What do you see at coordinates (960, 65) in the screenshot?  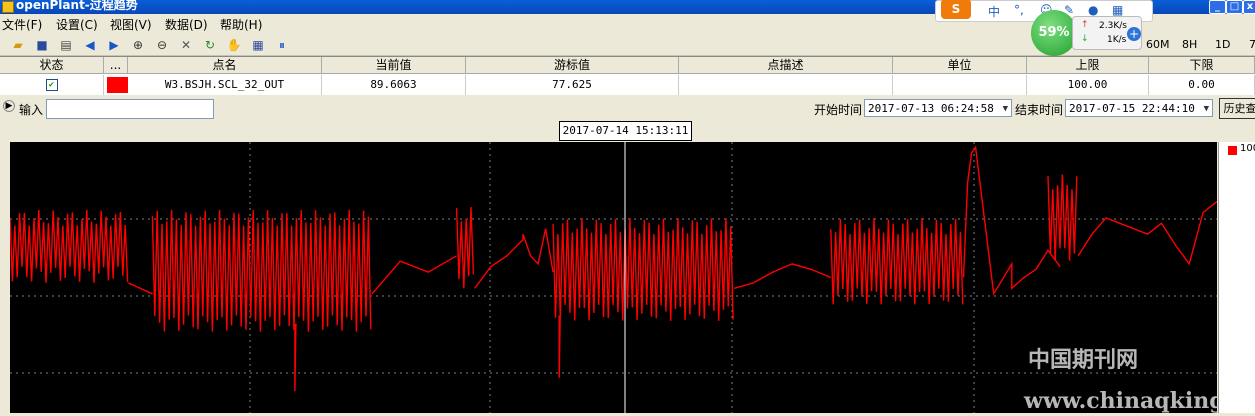 I see `col-unit: 单位` at bounding box center [960, 65].